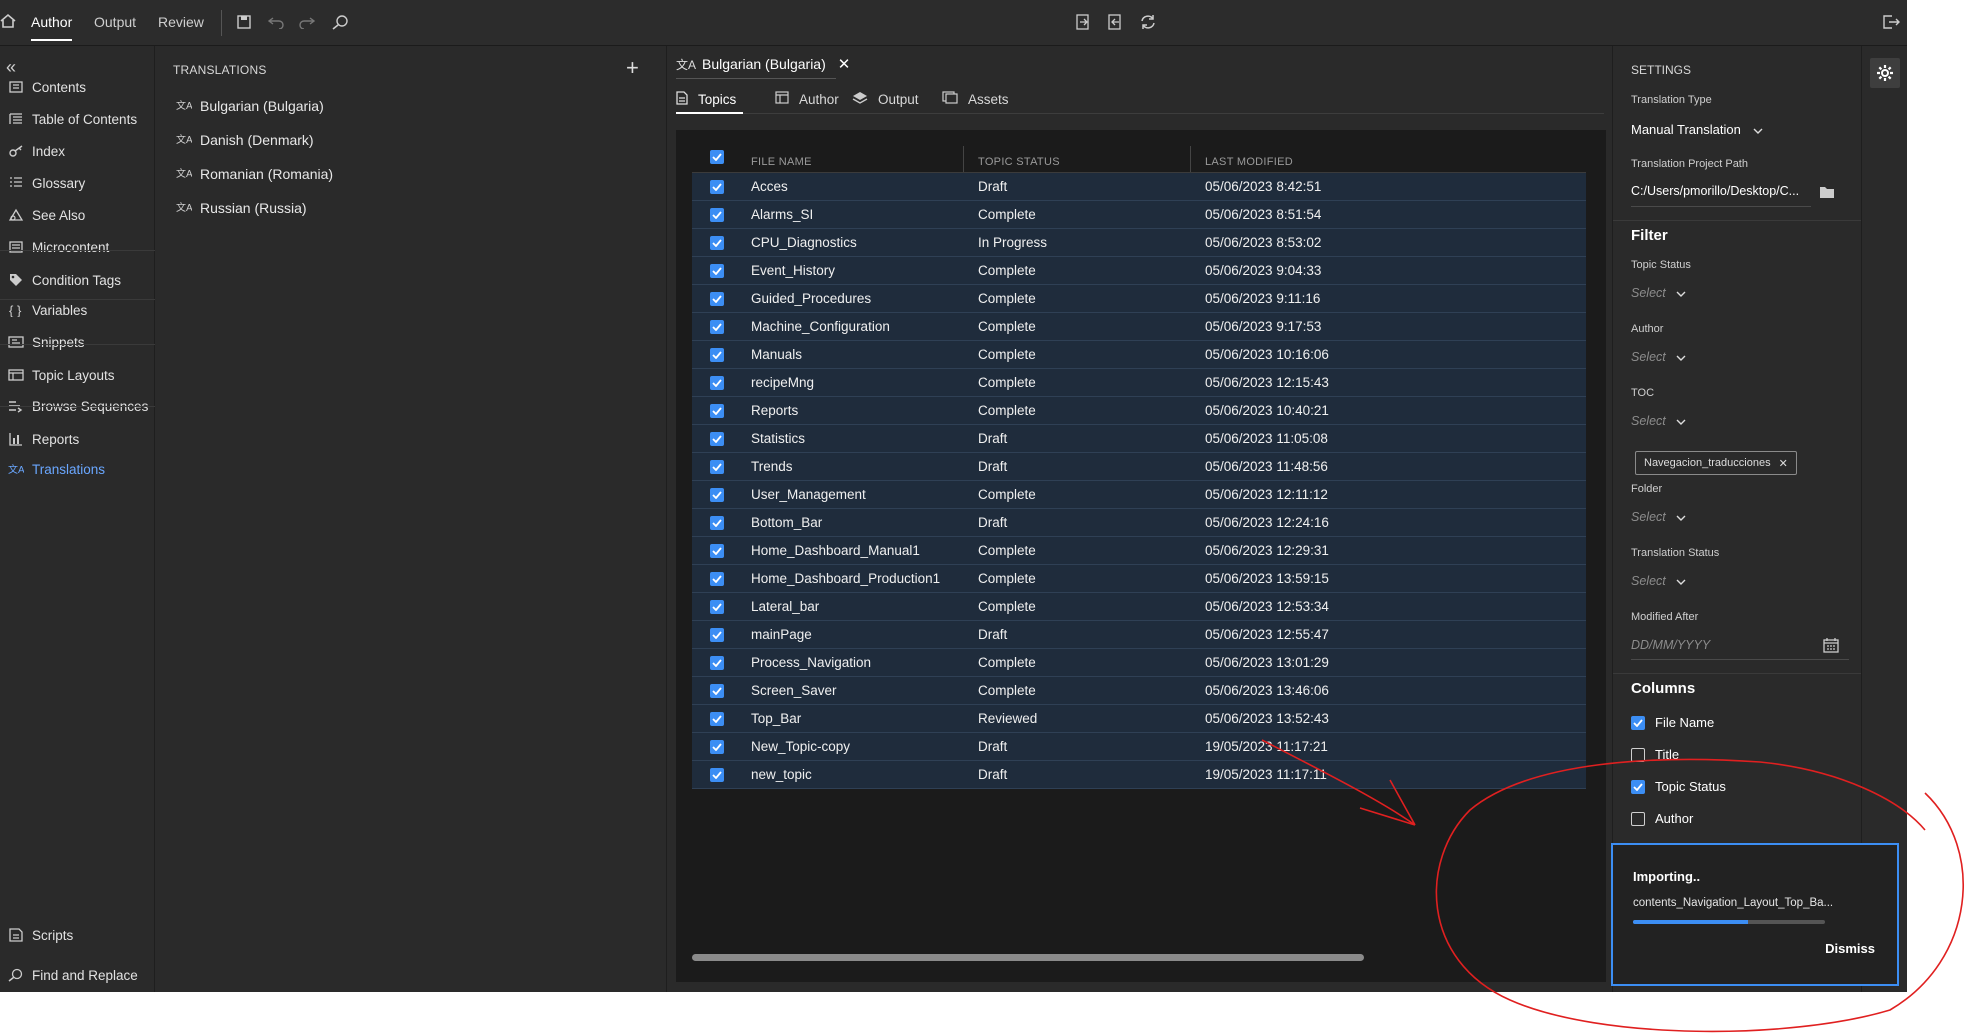 This screenshot has height=1036, width=1972. Describe the element at coordinates (52, 27) in the screenshot. I see `tab-author: Author` at that location.